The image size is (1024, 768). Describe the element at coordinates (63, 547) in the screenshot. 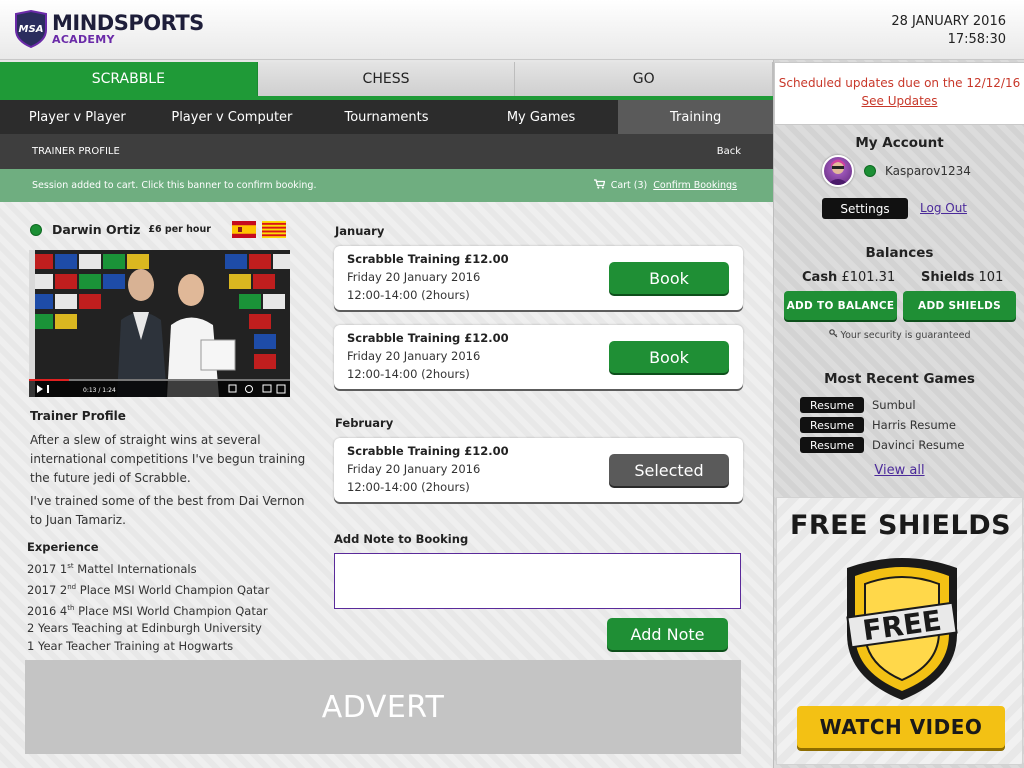

I see `experience-heading: Experience` at that location.